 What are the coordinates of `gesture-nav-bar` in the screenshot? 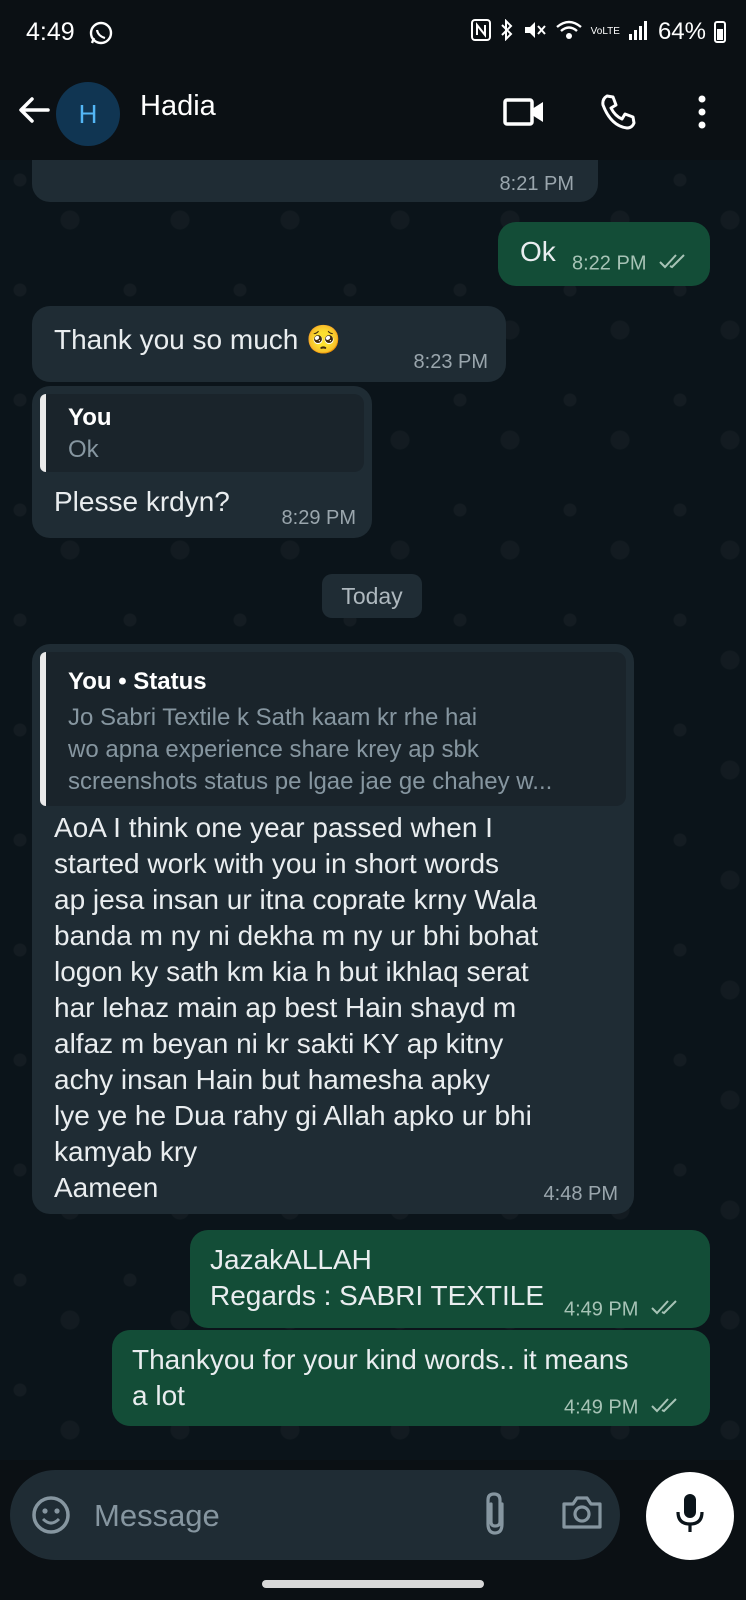 It's located at (373, 1584).